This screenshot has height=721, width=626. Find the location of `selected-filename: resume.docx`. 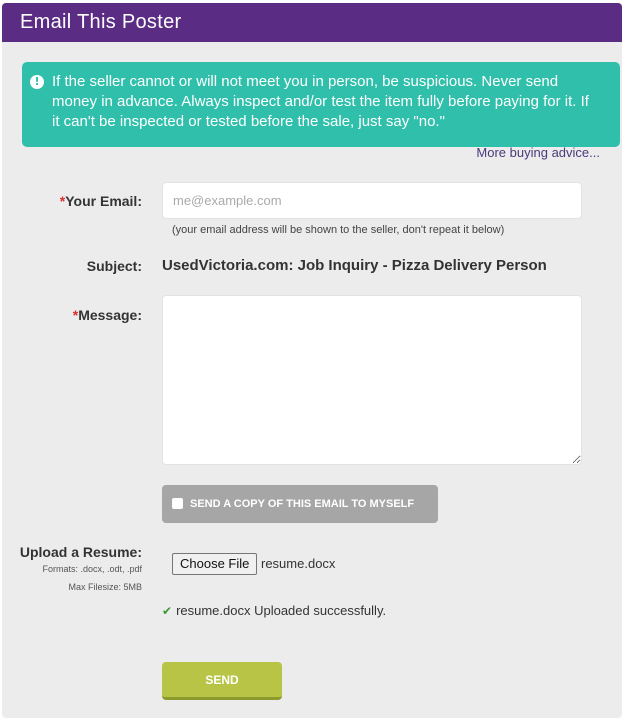

selected-filename: resume.docx is located at coordinates (298, 563).